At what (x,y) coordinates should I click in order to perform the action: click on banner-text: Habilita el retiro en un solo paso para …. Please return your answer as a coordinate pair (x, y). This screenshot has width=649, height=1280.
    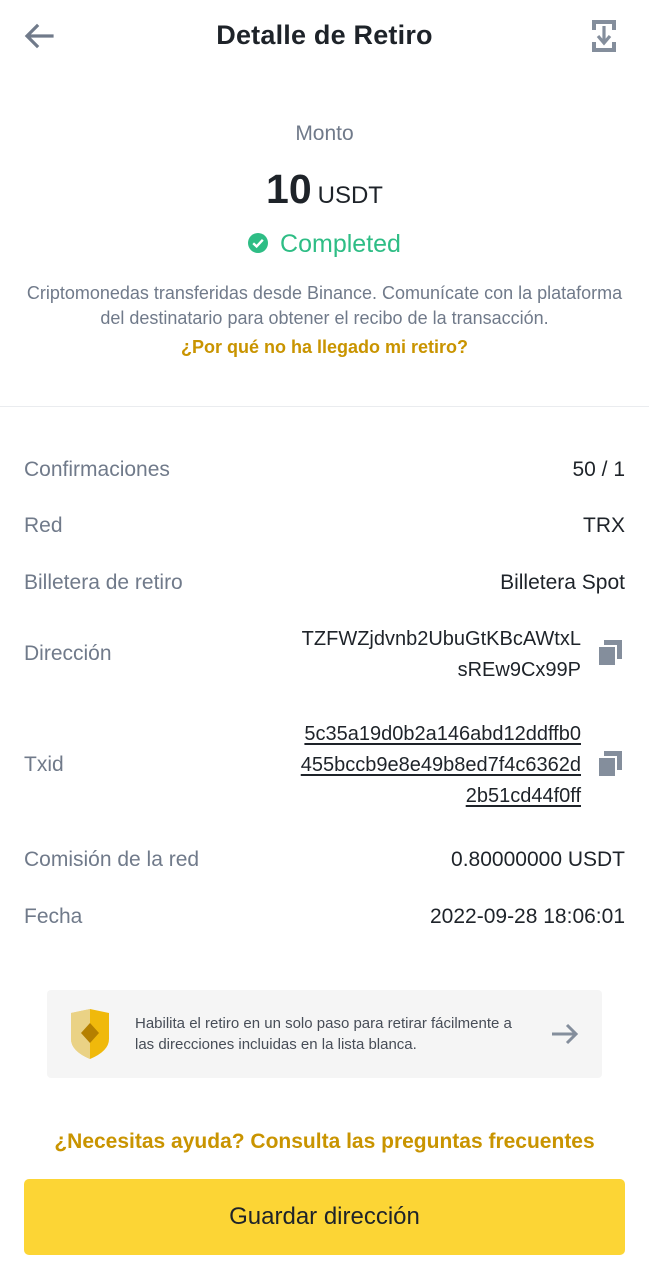
    Looking at the image, I should click on (323, 1034).